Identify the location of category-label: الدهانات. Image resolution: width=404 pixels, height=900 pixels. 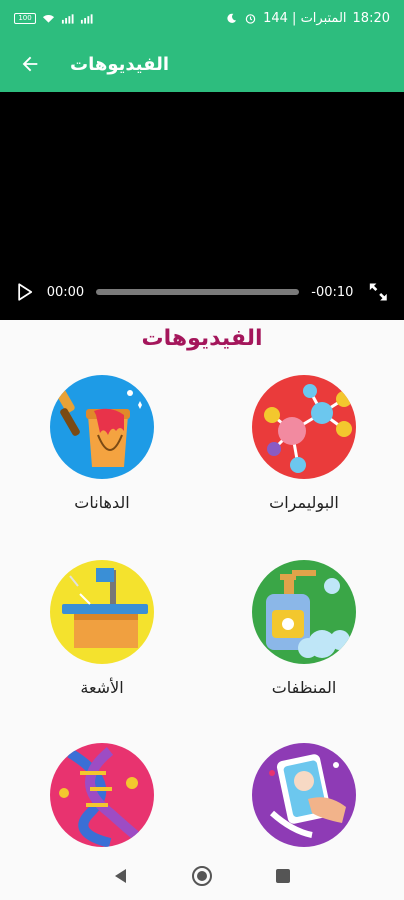
(102, 502).